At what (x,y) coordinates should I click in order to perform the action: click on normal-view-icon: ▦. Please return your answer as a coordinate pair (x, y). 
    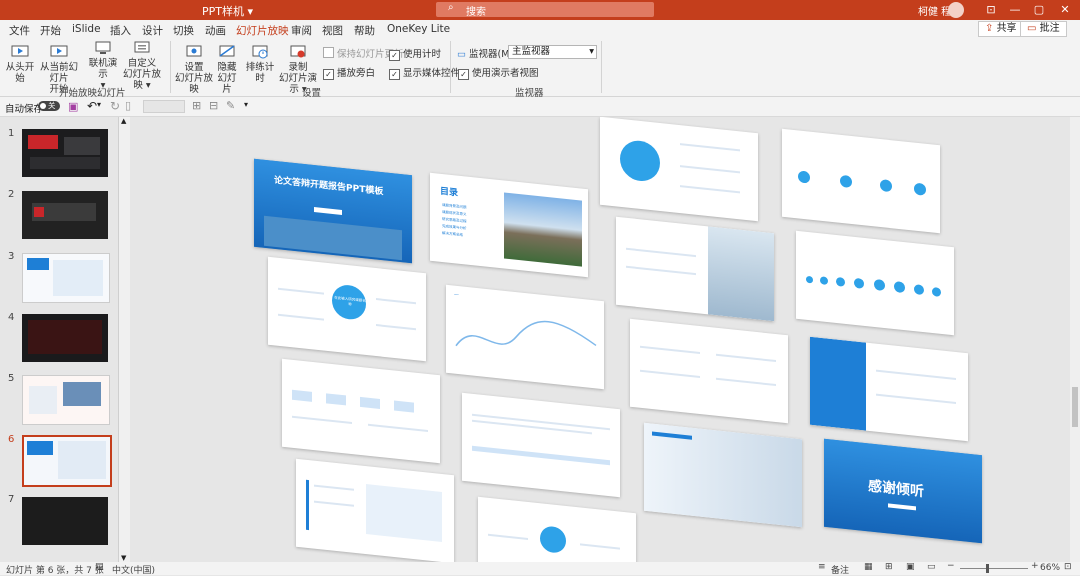
    Looking at the image, I should click on (868, 567).